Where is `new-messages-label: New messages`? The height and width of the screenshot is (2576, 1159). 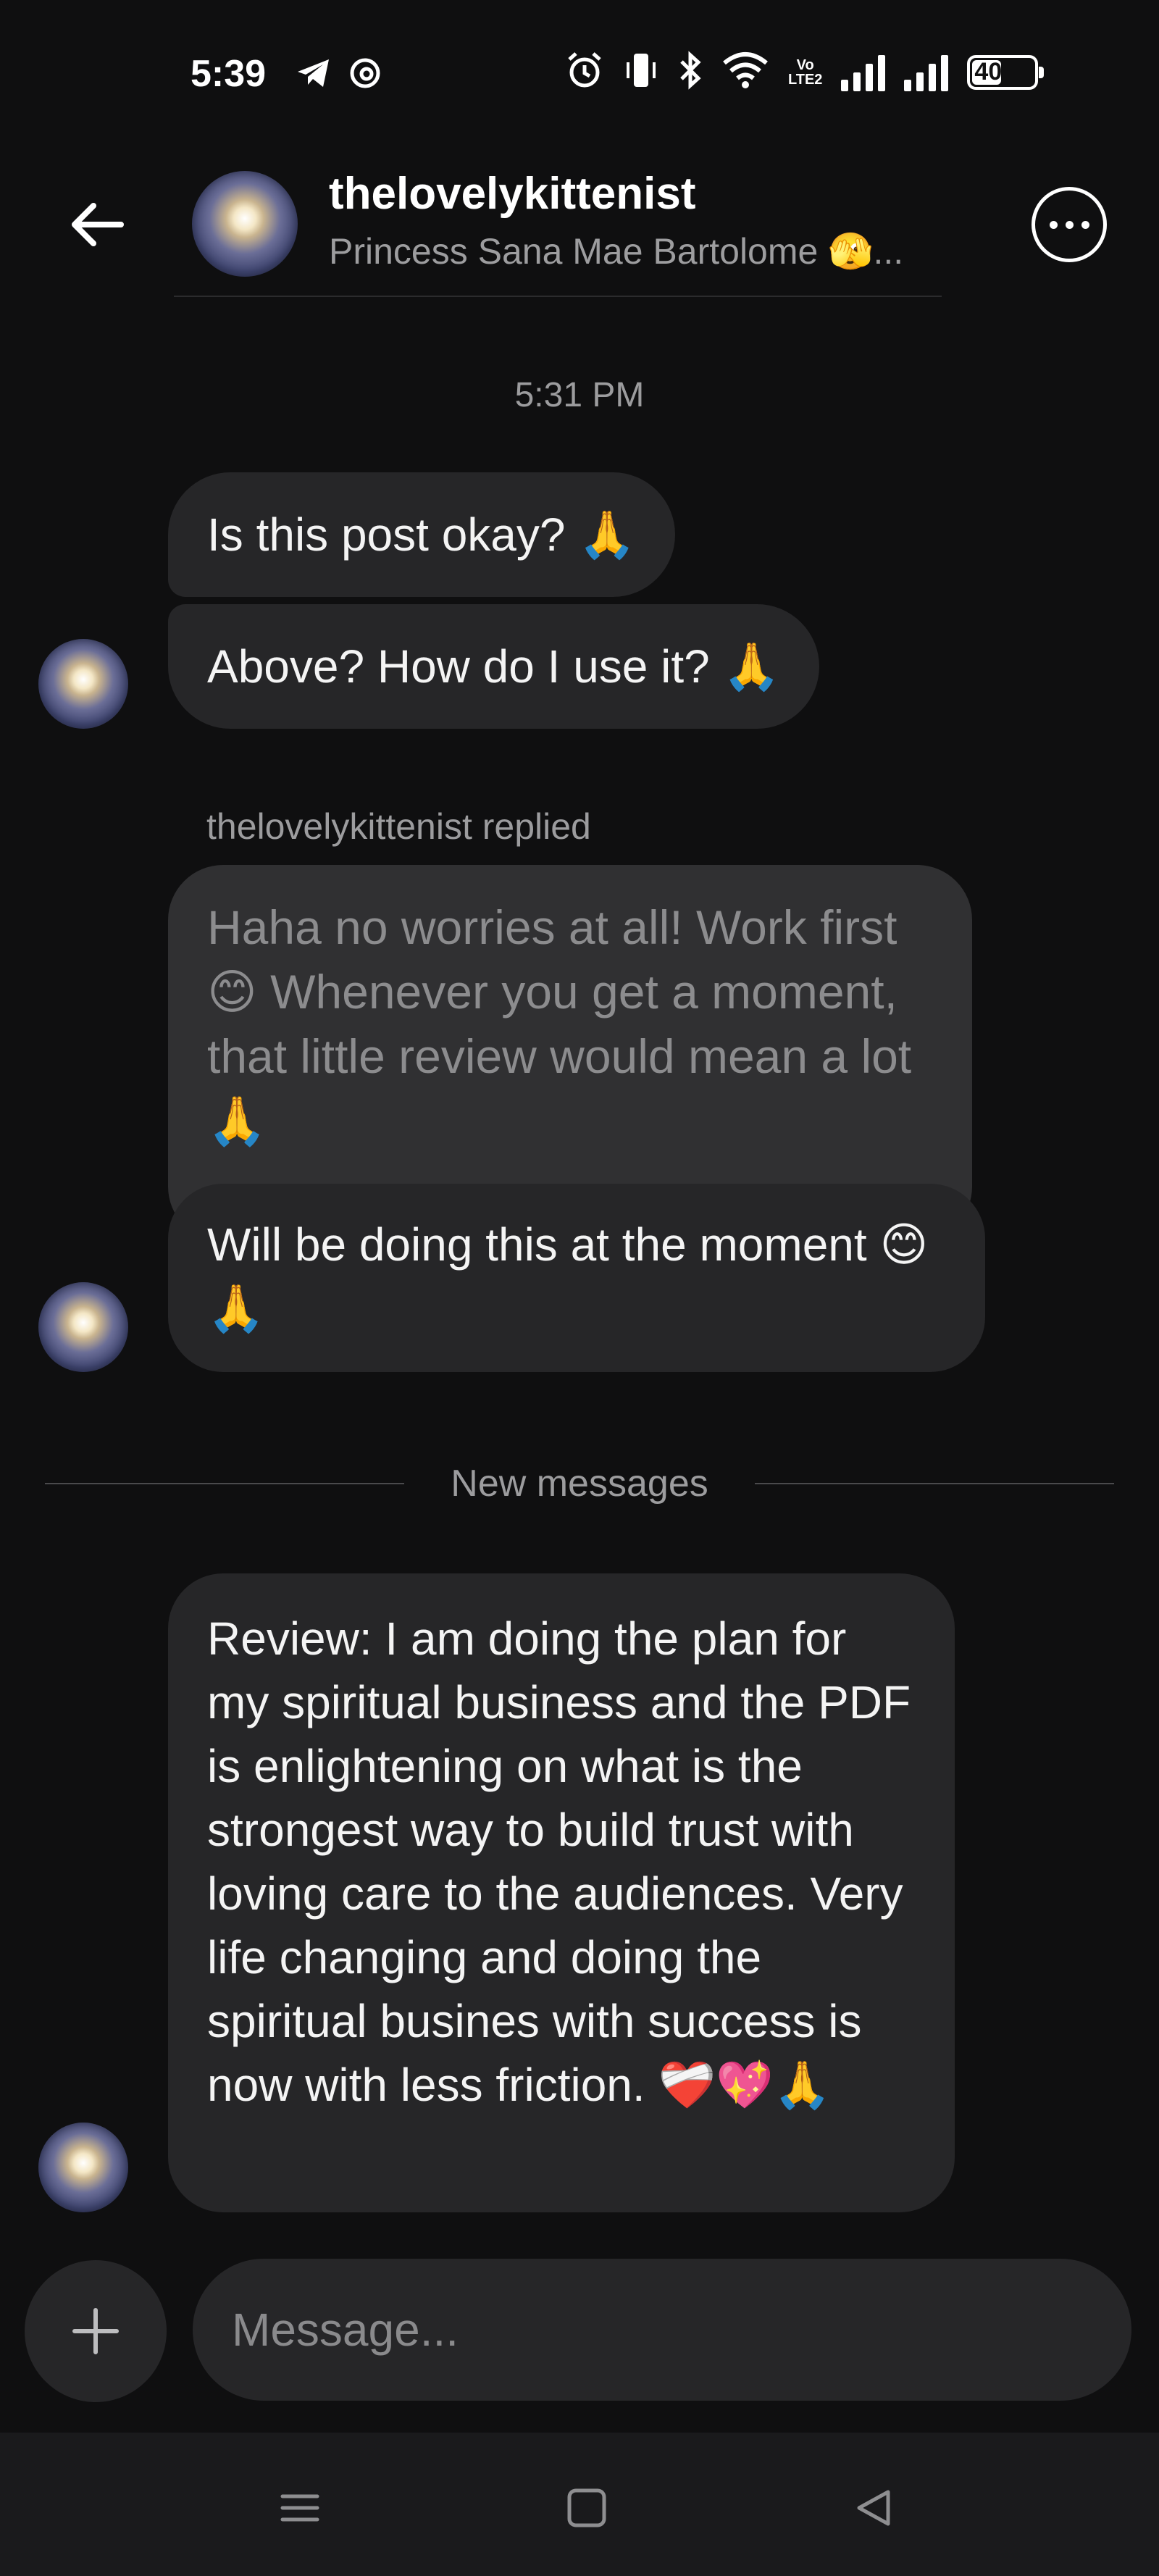 new-messages-label: New messages is located at coordinates (579, 1484).